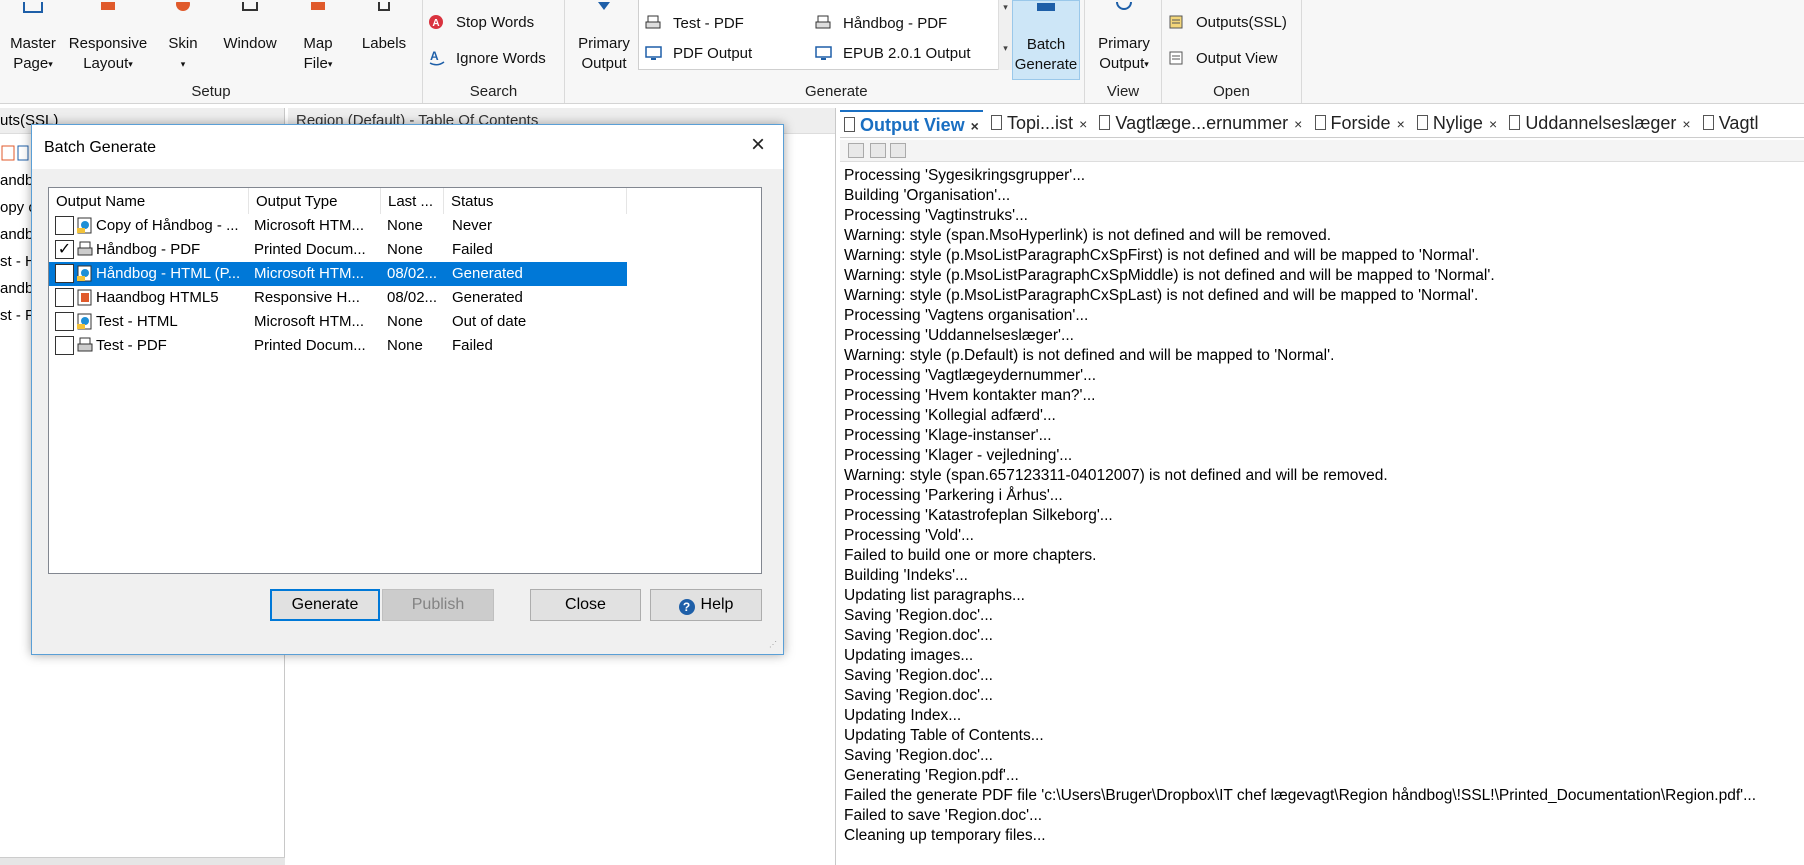 The image size is (1804, 865). What do you see at coordinates (585, 605) in the screenshot?
I see `close-button: Close` at bounding box center [585, 605].